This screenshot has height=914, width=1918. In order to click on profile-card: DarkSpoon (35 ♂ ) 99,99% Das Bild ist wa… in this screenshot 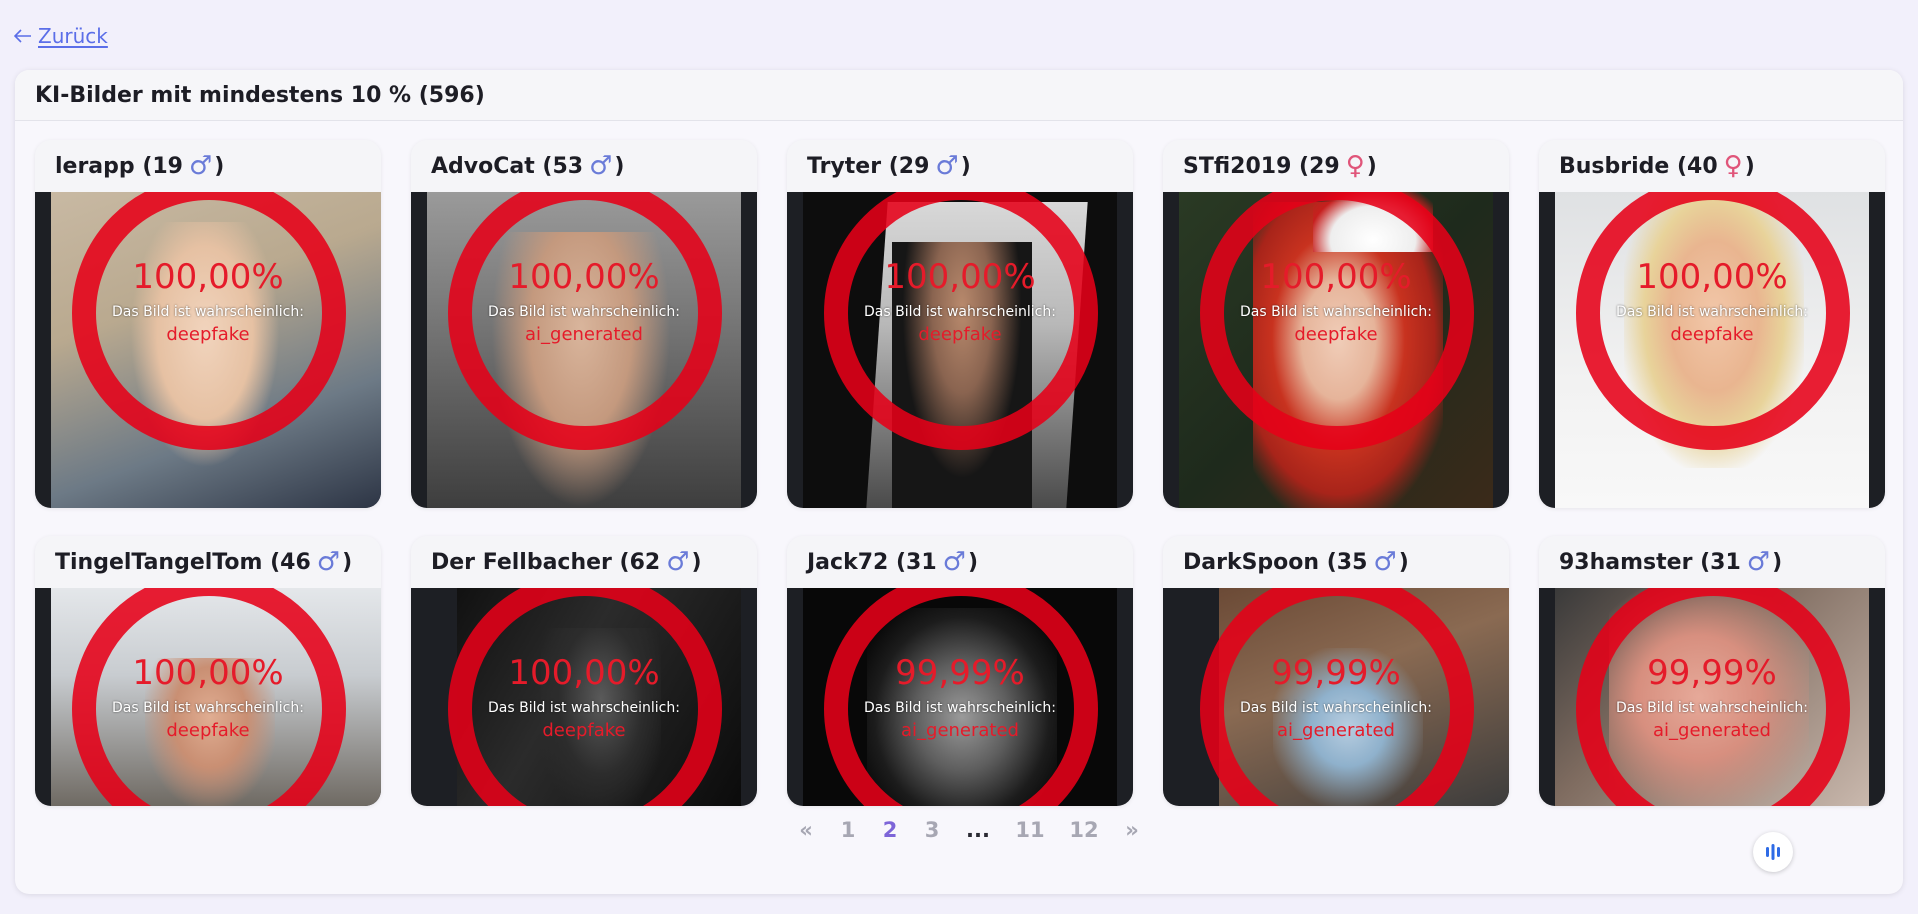, I will do `click(1336, 671)`.